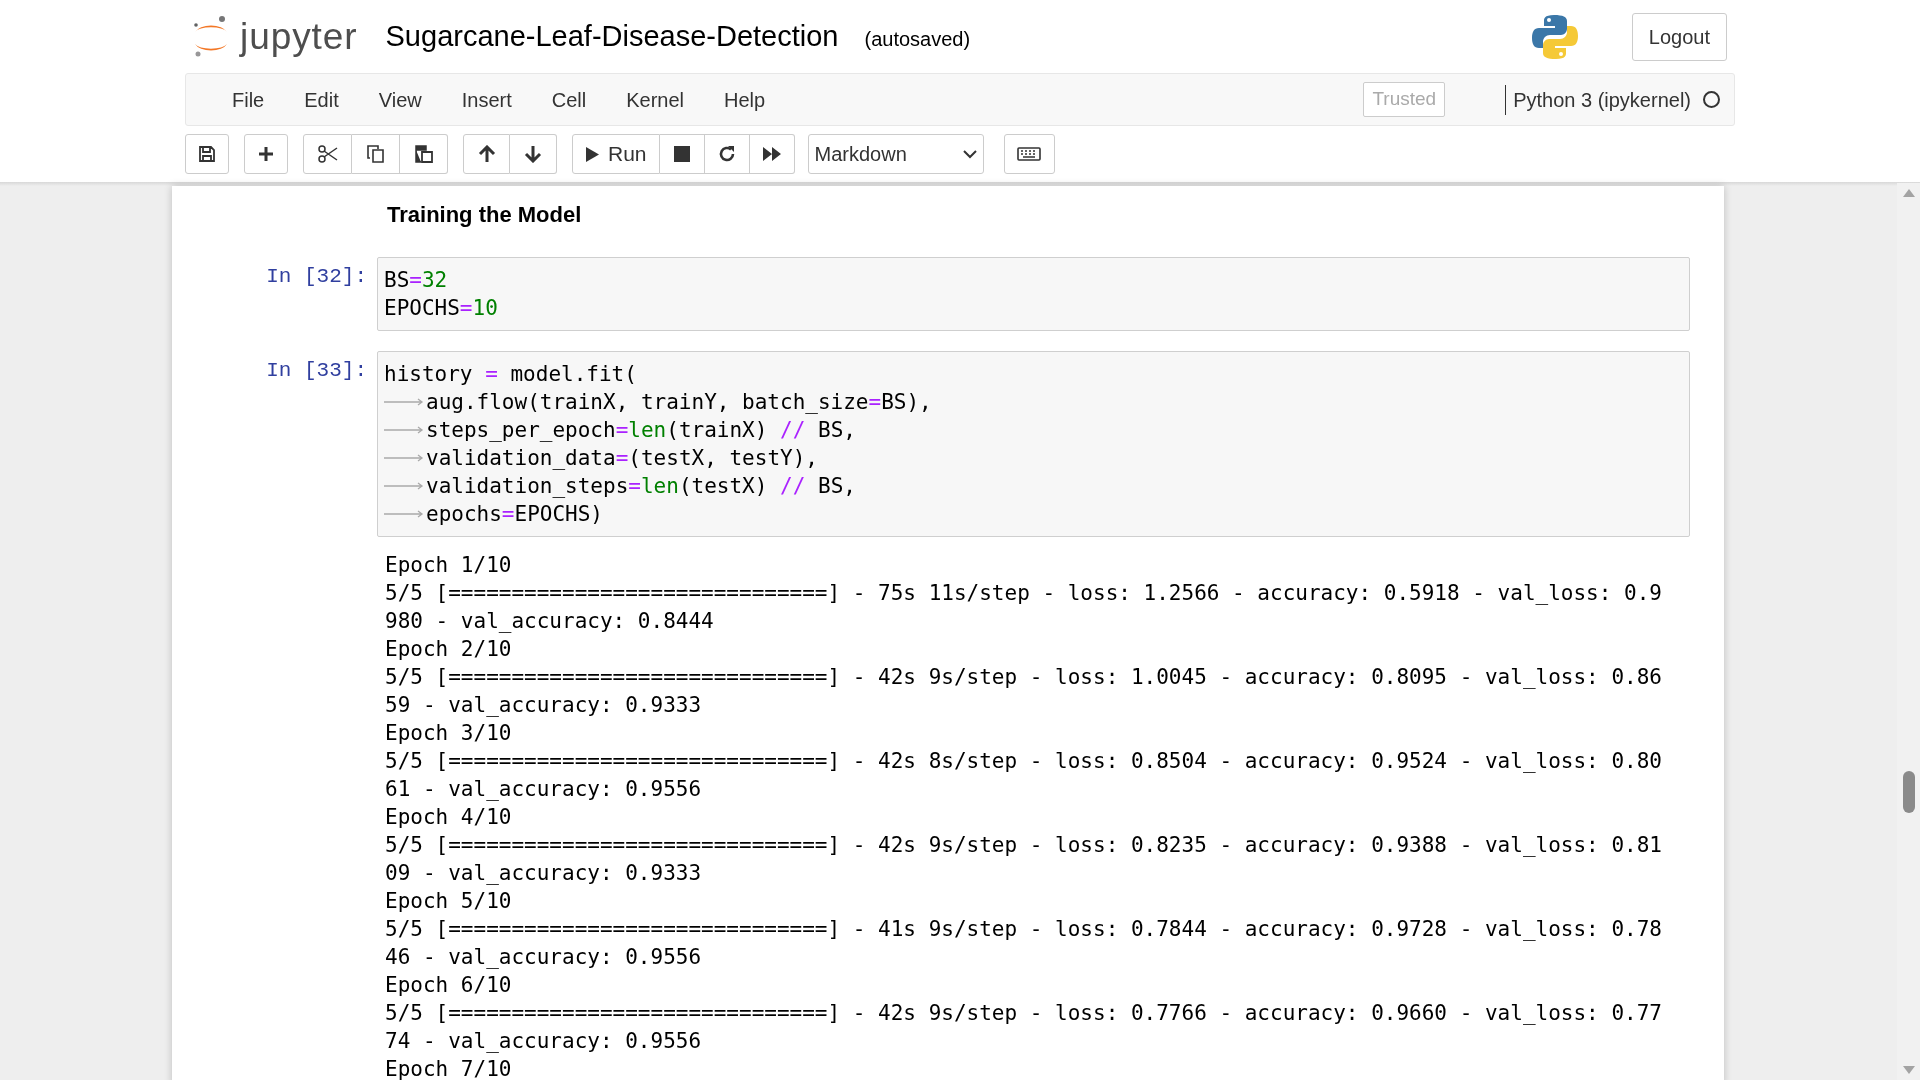 The width and height of the screenshot is (1920, 1080). What do you see at coordinates (1023, 845) in the screenshot?
I see `output-line: 5/5 [==============================] - 42s 9s/step - loss: 0.8235 - accuracy: 0.9388 - val_loss: 0.81` at bounding box center [1023, 845].